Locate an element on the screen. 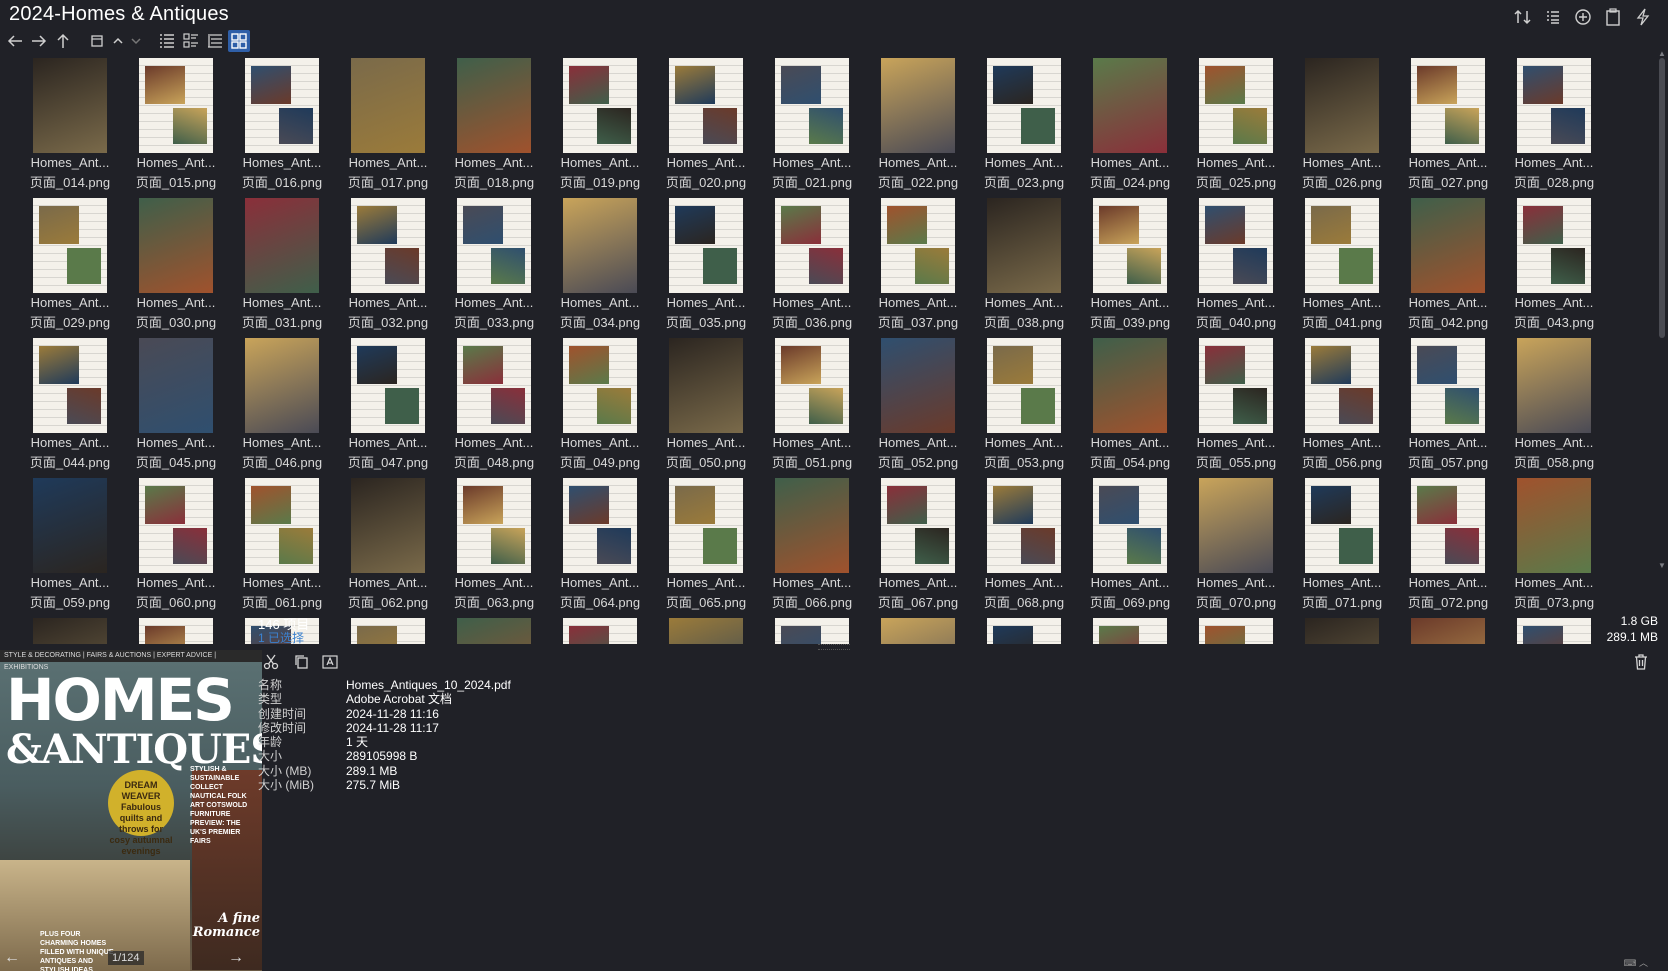 This screenshot has height=971, width=1668. thumbnail-item: Homes_Ant... 页面_050.png is located at coordinates (706, 408).